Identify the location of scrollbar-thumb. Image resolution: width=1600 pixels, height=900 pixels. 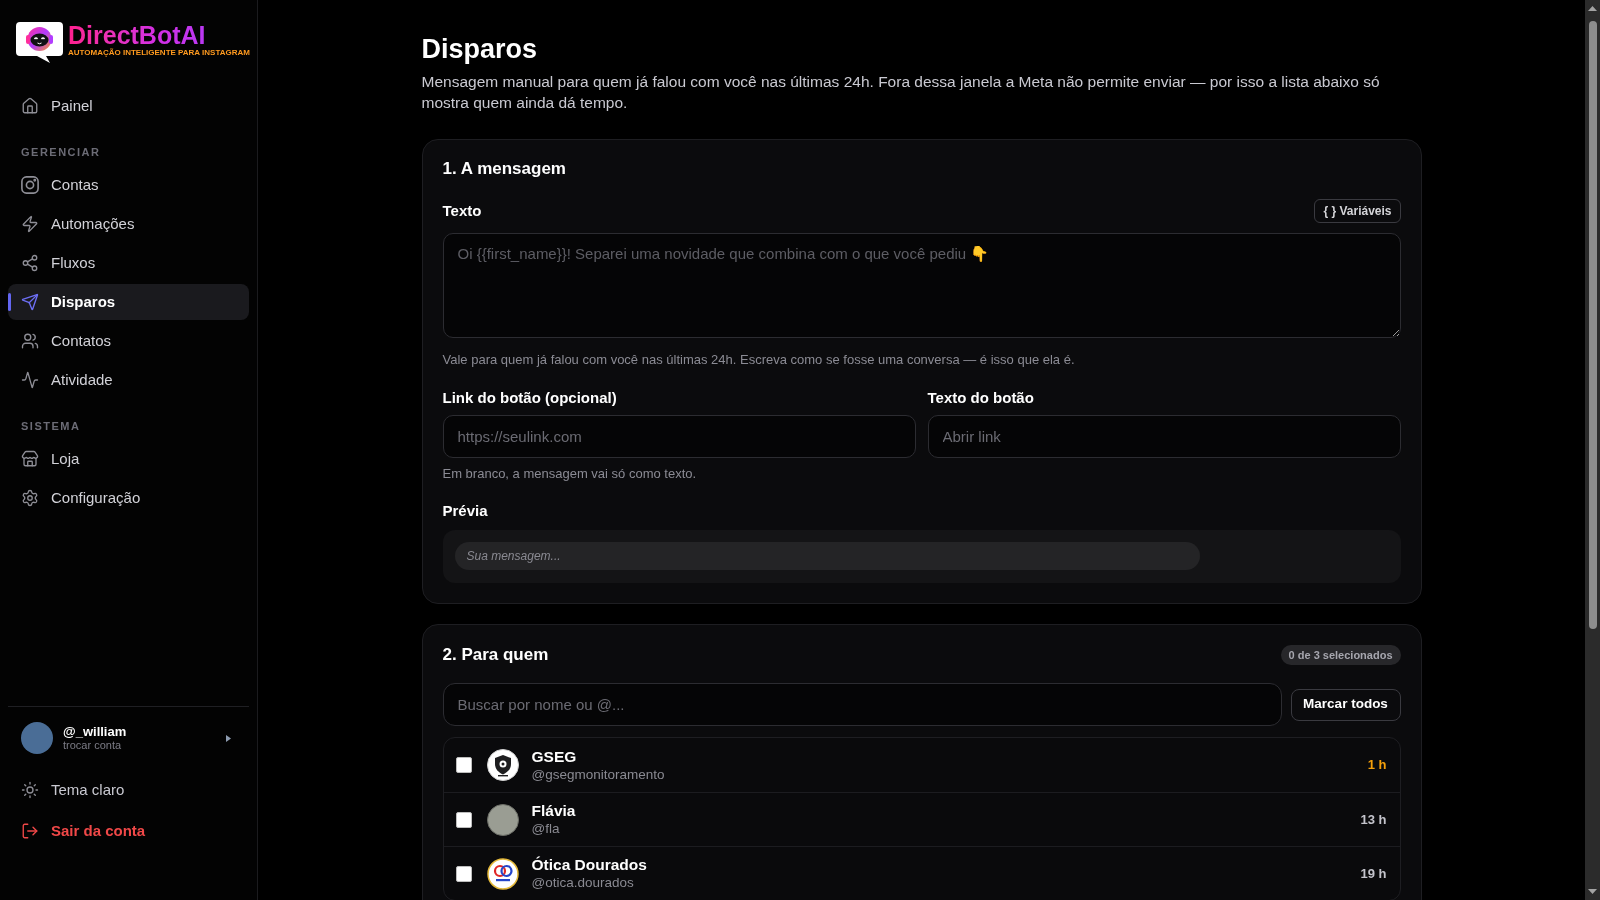
(1592, 325).